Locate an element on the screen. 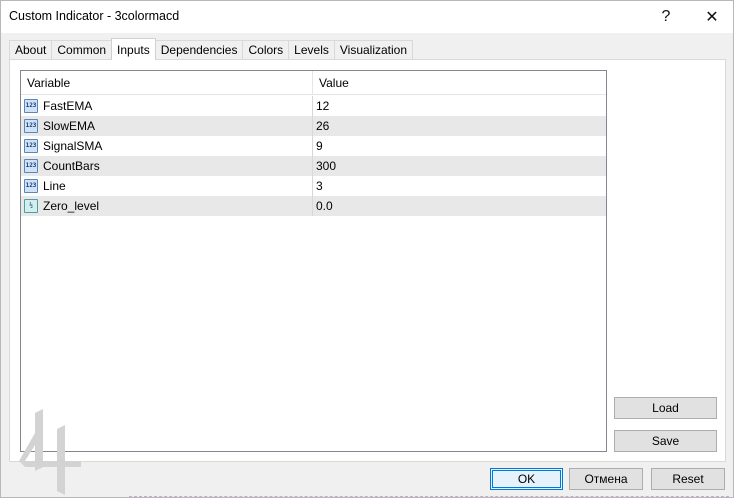  ok-button: OK is located at coordinates (526, 479).